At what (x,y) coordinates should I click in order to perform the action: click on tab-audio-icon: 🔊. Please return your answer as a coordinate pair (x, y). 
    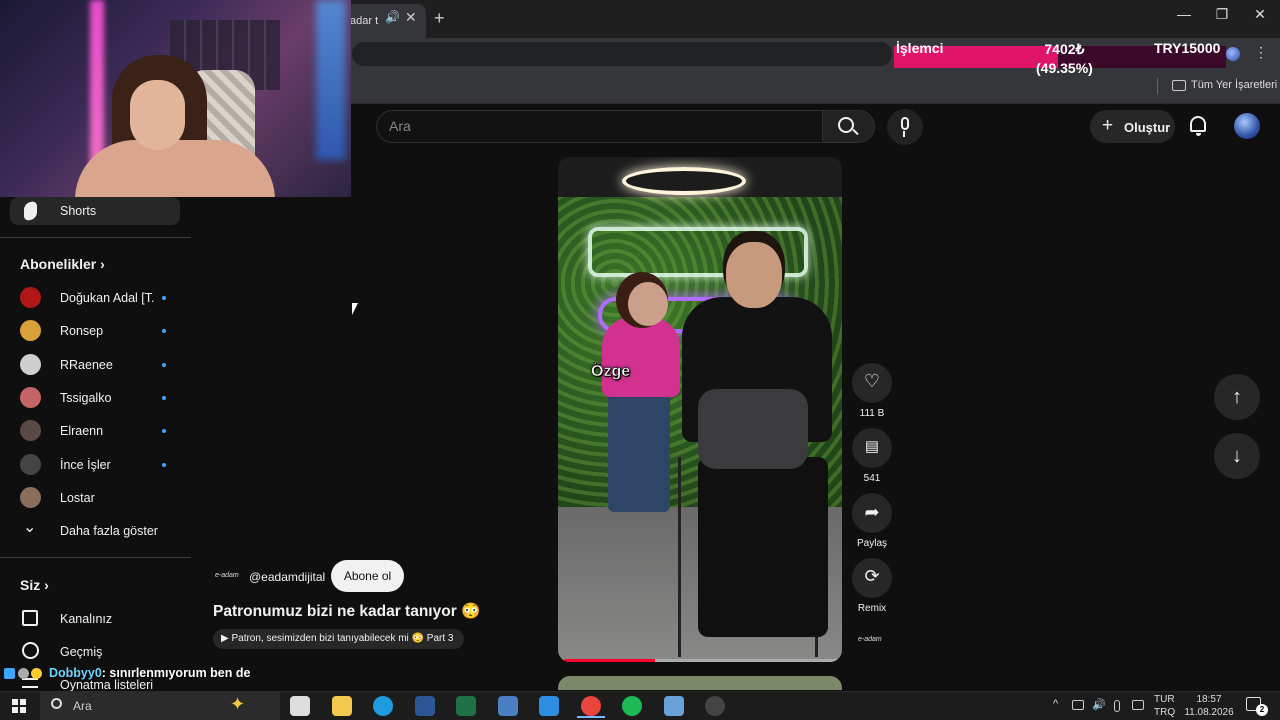
    Looking at the image, I should click on (392, 17).